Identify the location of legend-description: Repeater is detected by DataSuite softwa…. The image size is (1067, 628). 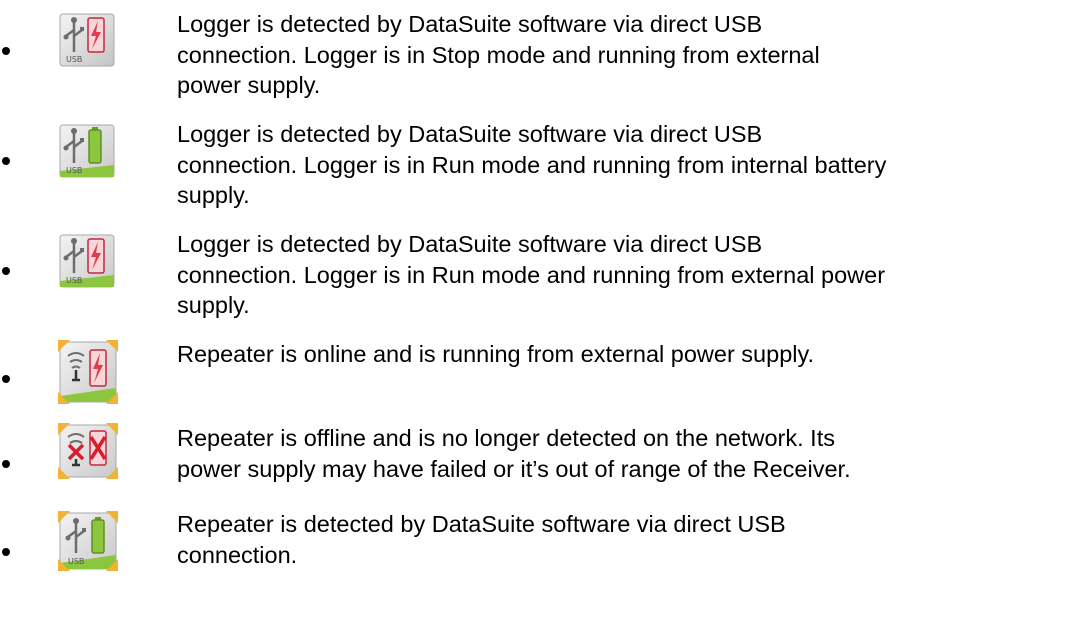
(481, 539).